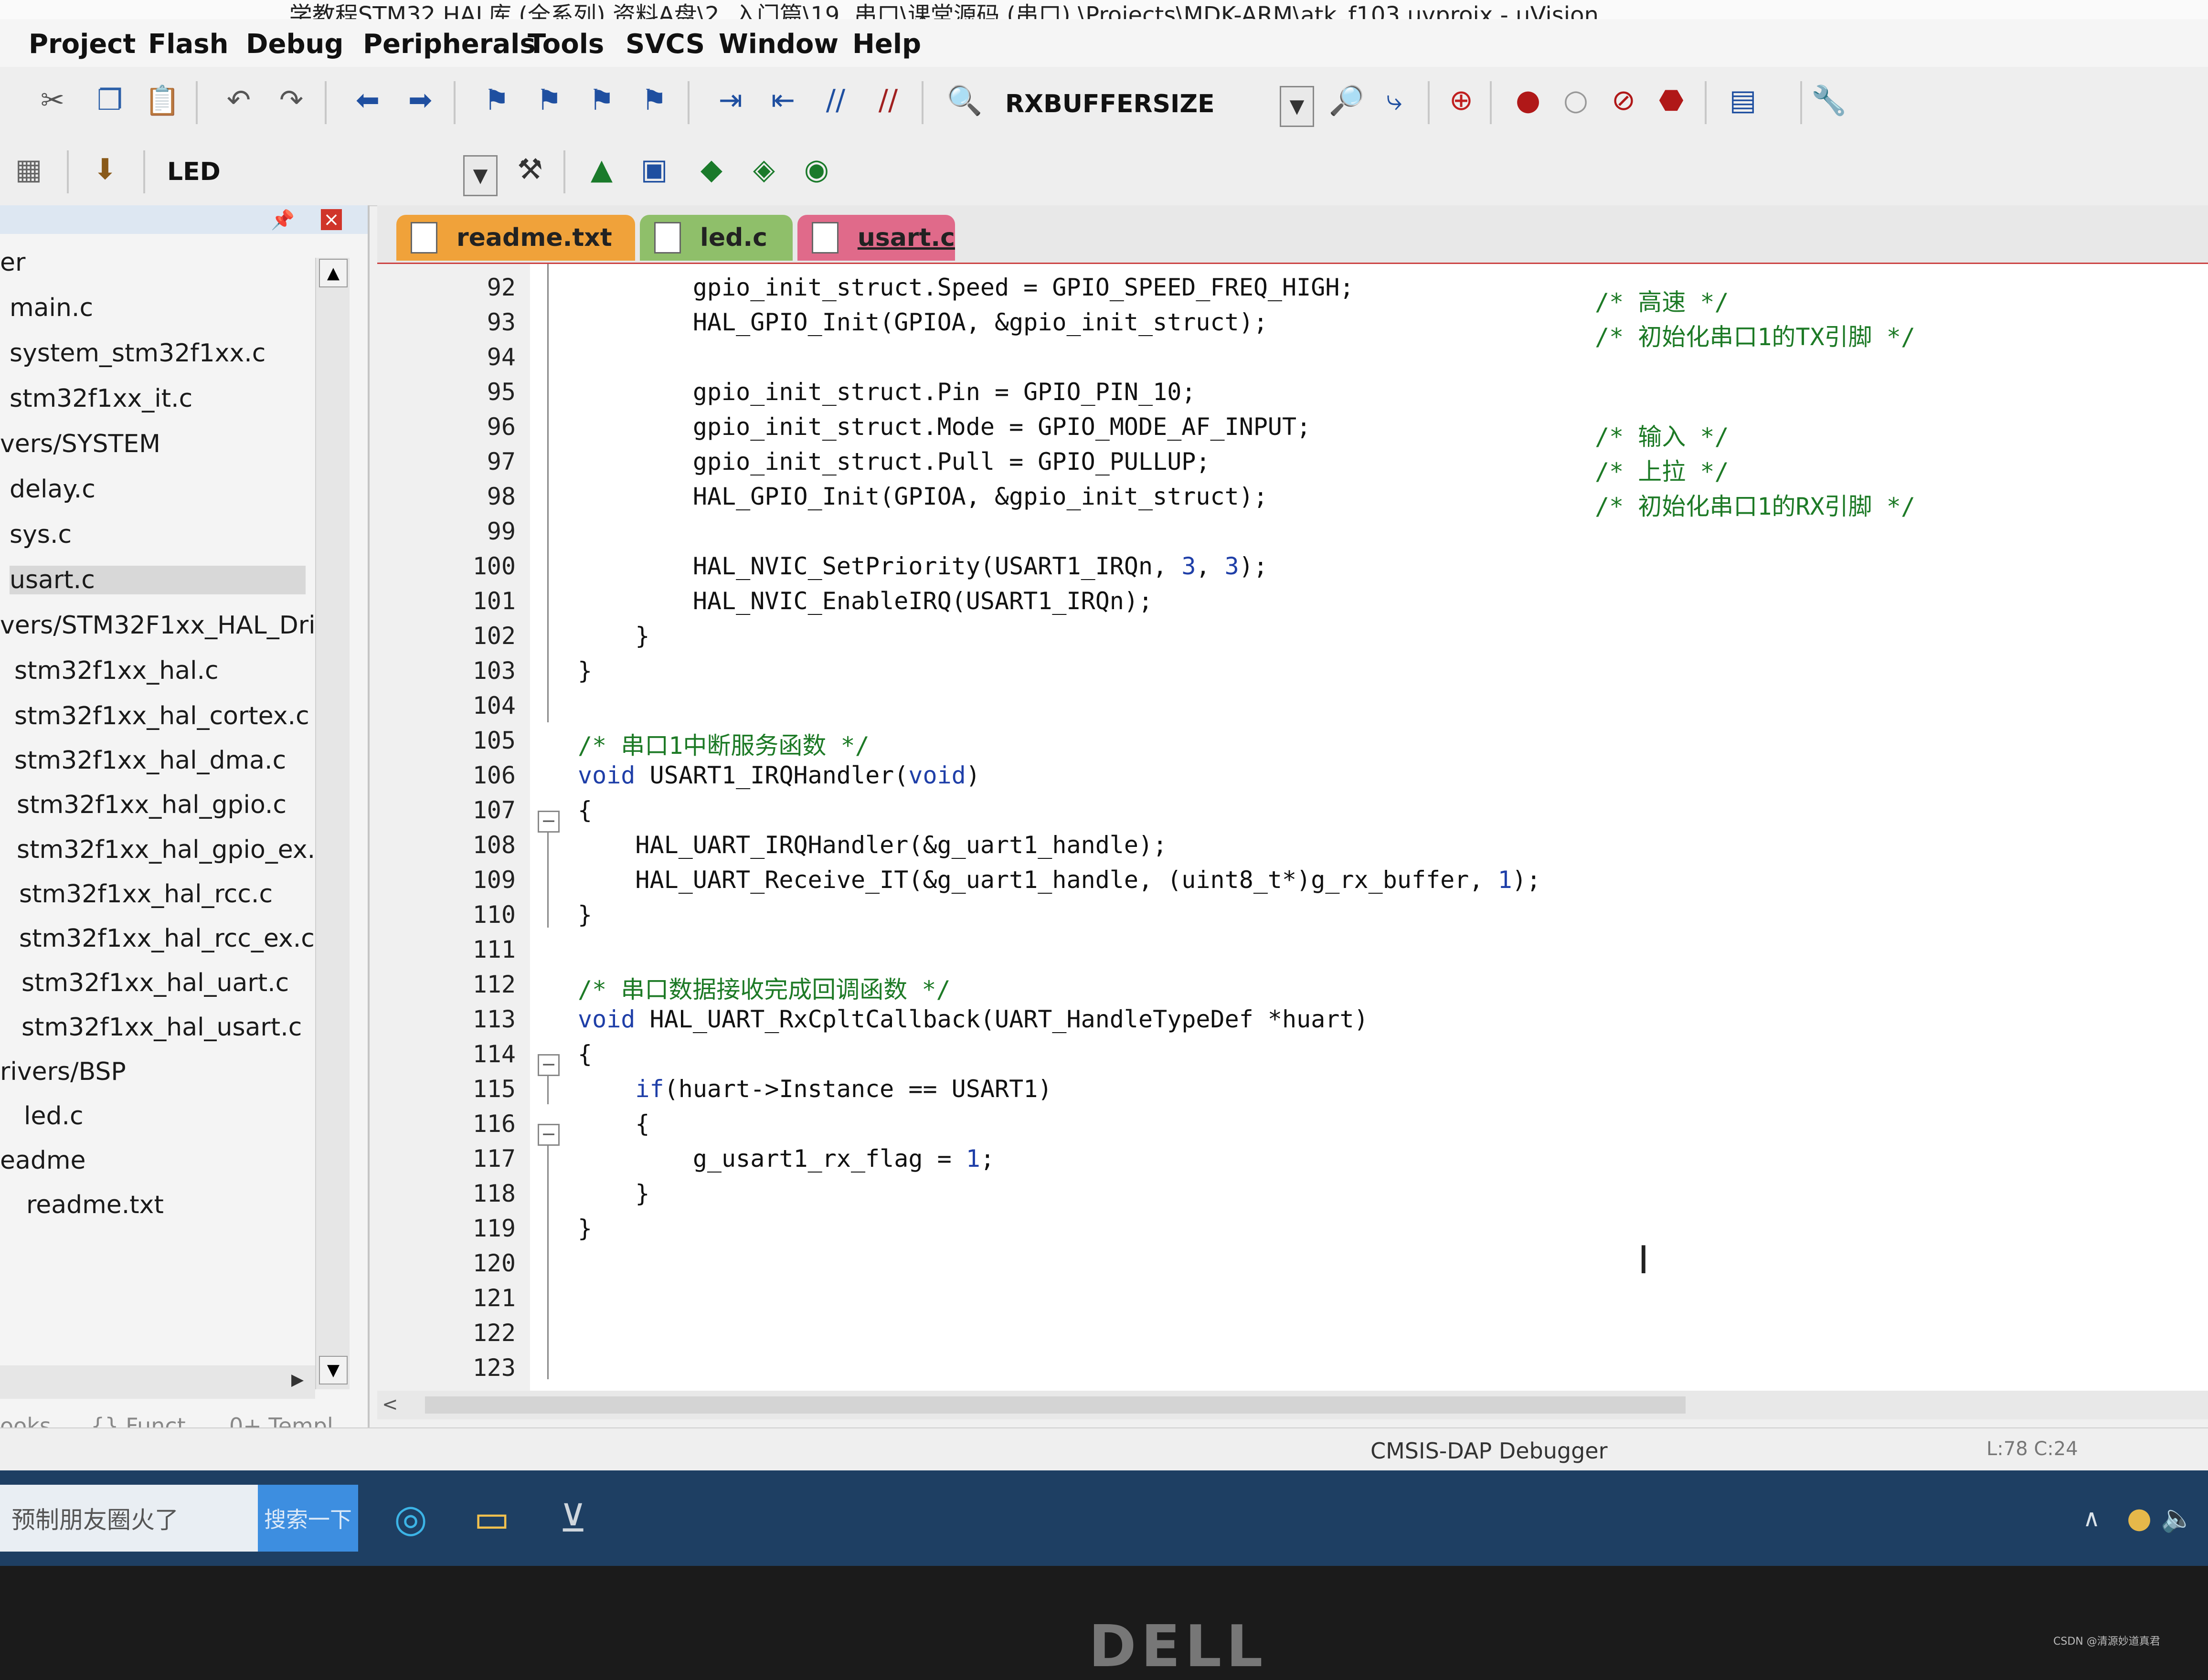  What do you see at coordinates (43, 1160) in the screenshot?
I see `tree-group: eadme` at bounding box center [43, 1160].